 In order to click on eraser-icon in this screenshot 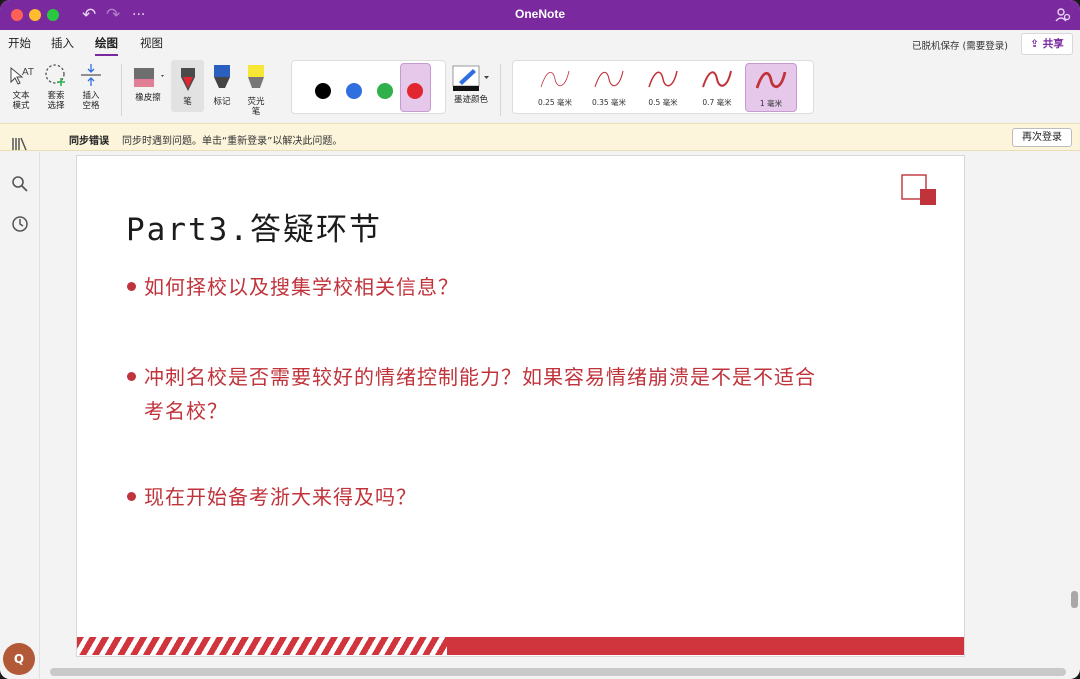, I will do `click(149, 77)`.